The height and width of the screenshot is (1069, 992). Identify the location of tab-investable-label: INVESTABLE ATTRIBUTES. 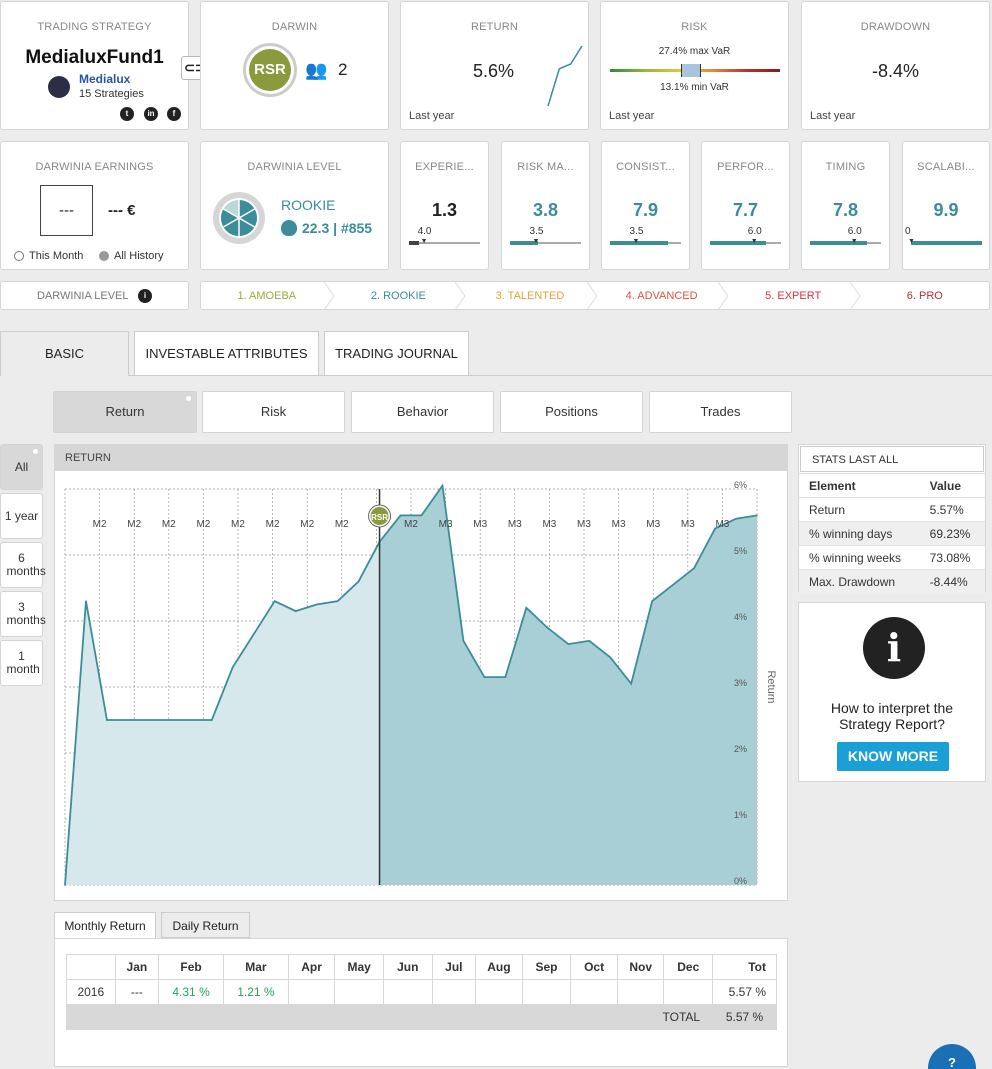
(226, 353).